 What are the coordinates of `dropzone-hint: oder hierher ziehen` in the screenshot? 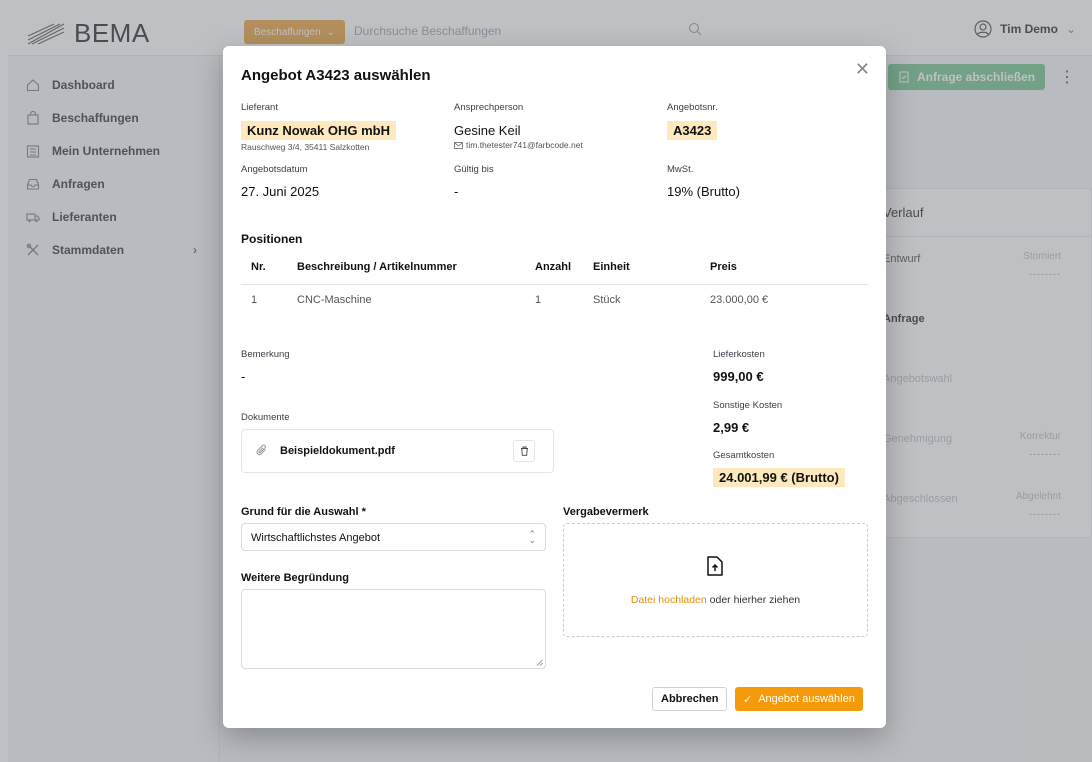 It's located at (753, 600).